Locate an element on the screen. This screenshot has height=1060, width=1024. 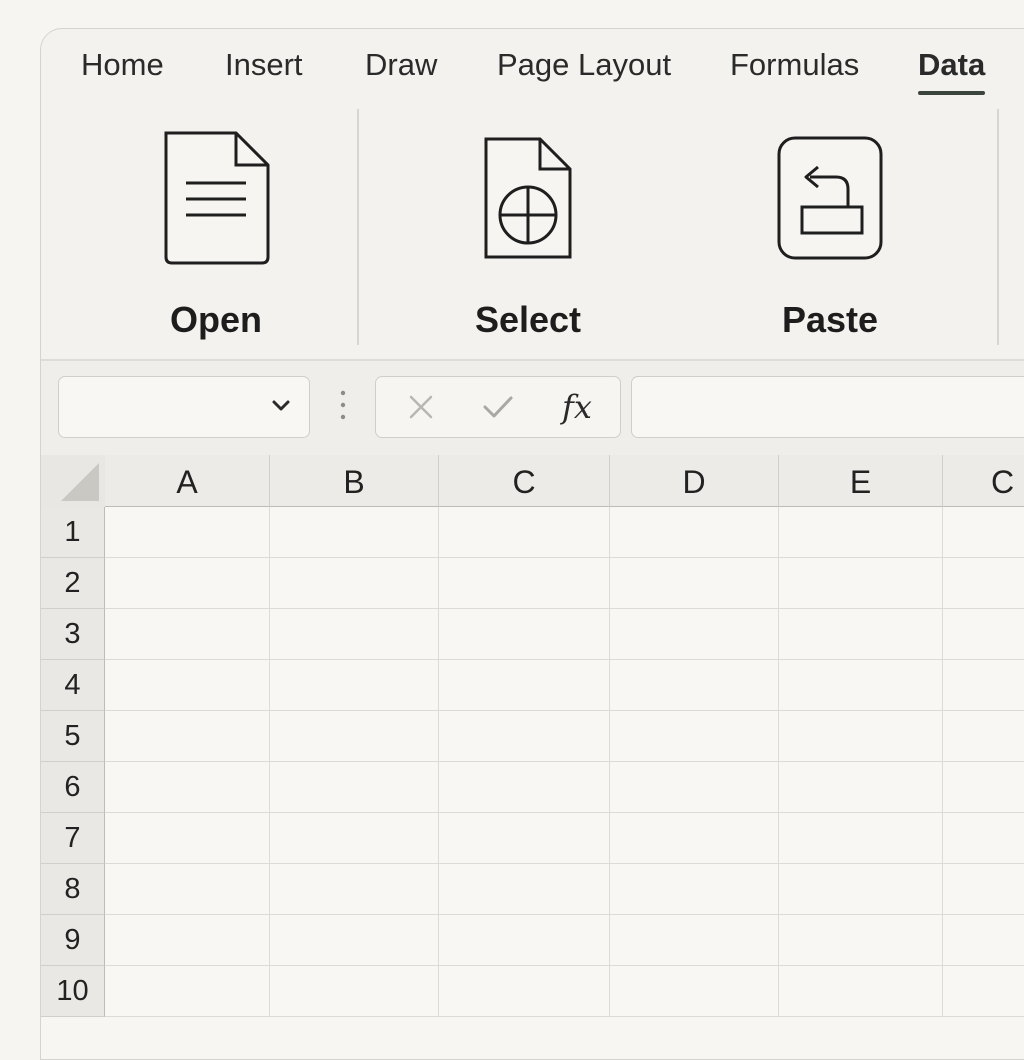
insert-function-button: fx is located at coordinates (577, 407).